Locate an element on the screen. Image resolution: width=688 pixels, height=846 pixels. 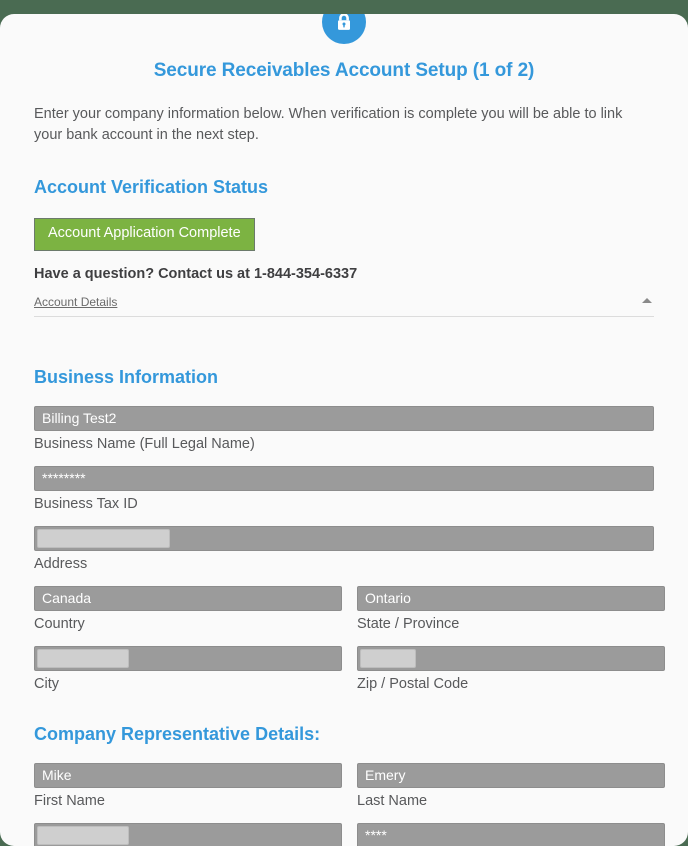
field-date-of-birth: Date of Birth is located at coordinates (188, 834).